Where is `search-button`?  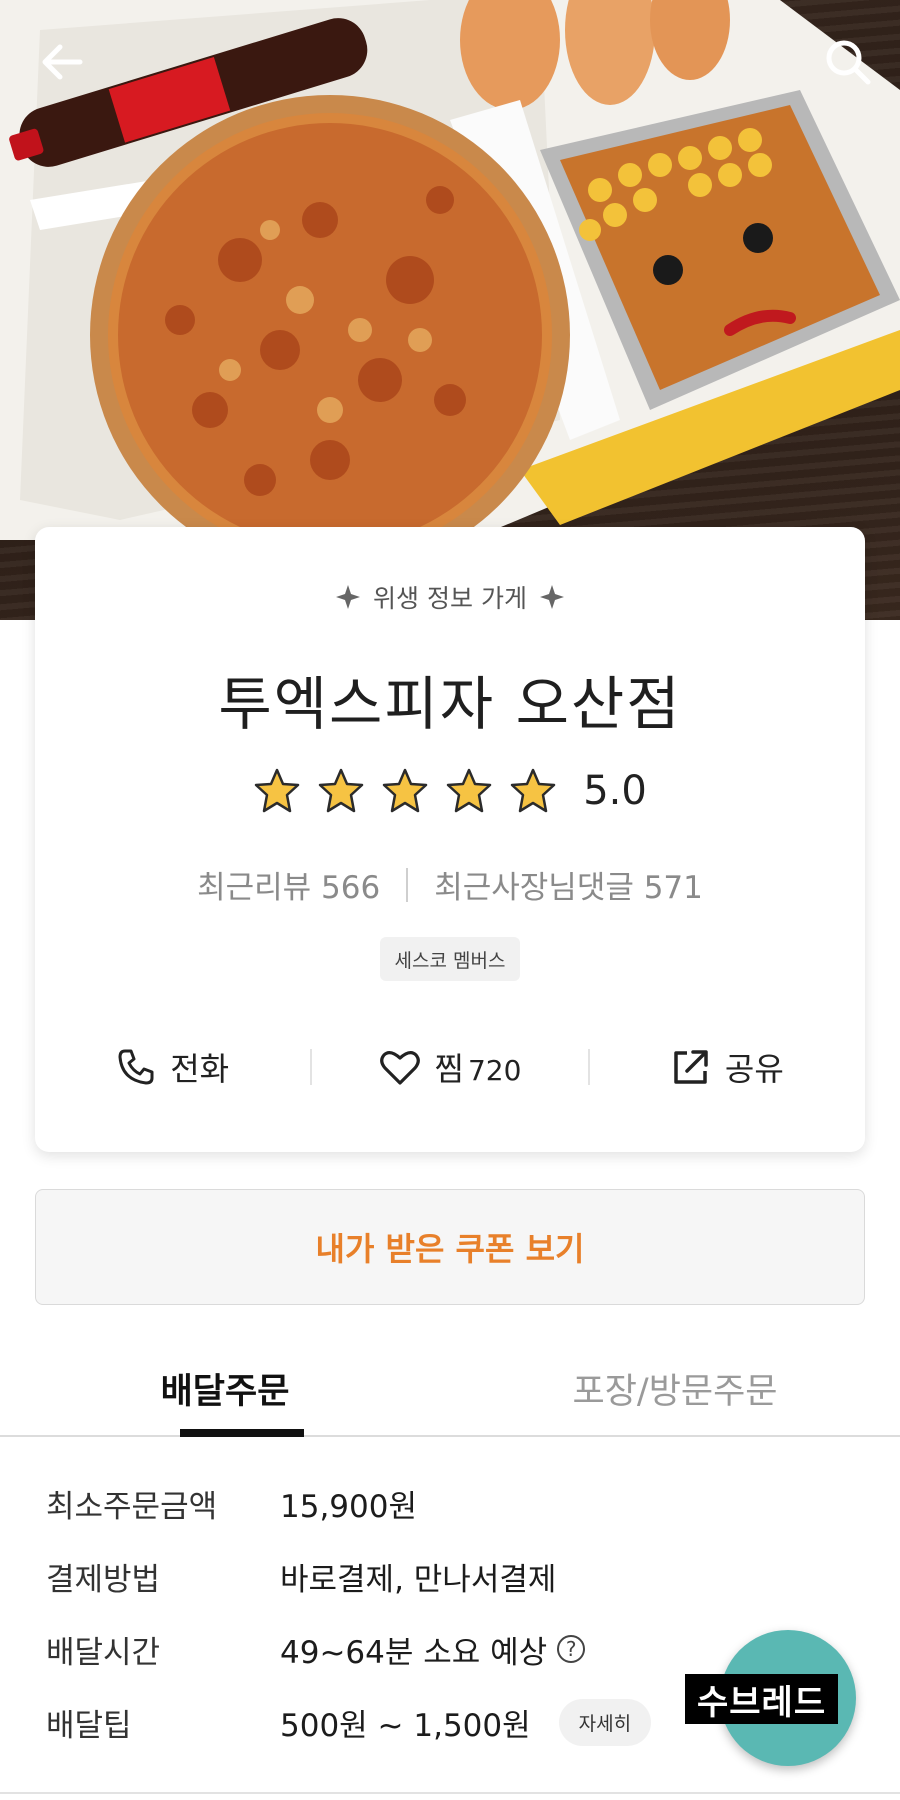 search-button is located at coordinates (848, 62).